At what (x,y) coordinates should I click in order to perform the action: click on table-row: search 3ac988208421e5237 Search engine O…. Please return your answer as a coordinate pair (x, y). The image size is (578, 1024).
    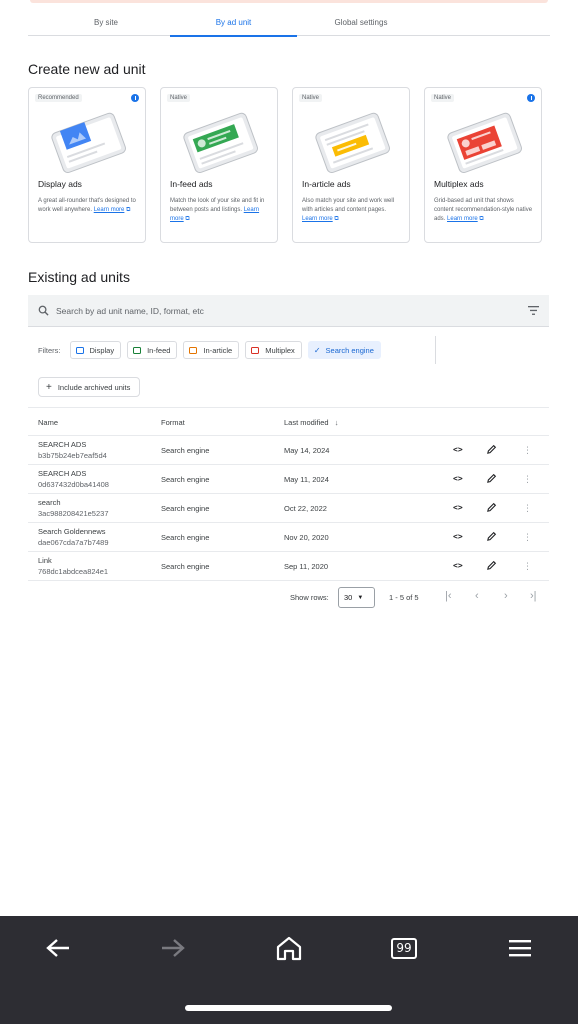
    Looking at the image, I should click on (288, 508).